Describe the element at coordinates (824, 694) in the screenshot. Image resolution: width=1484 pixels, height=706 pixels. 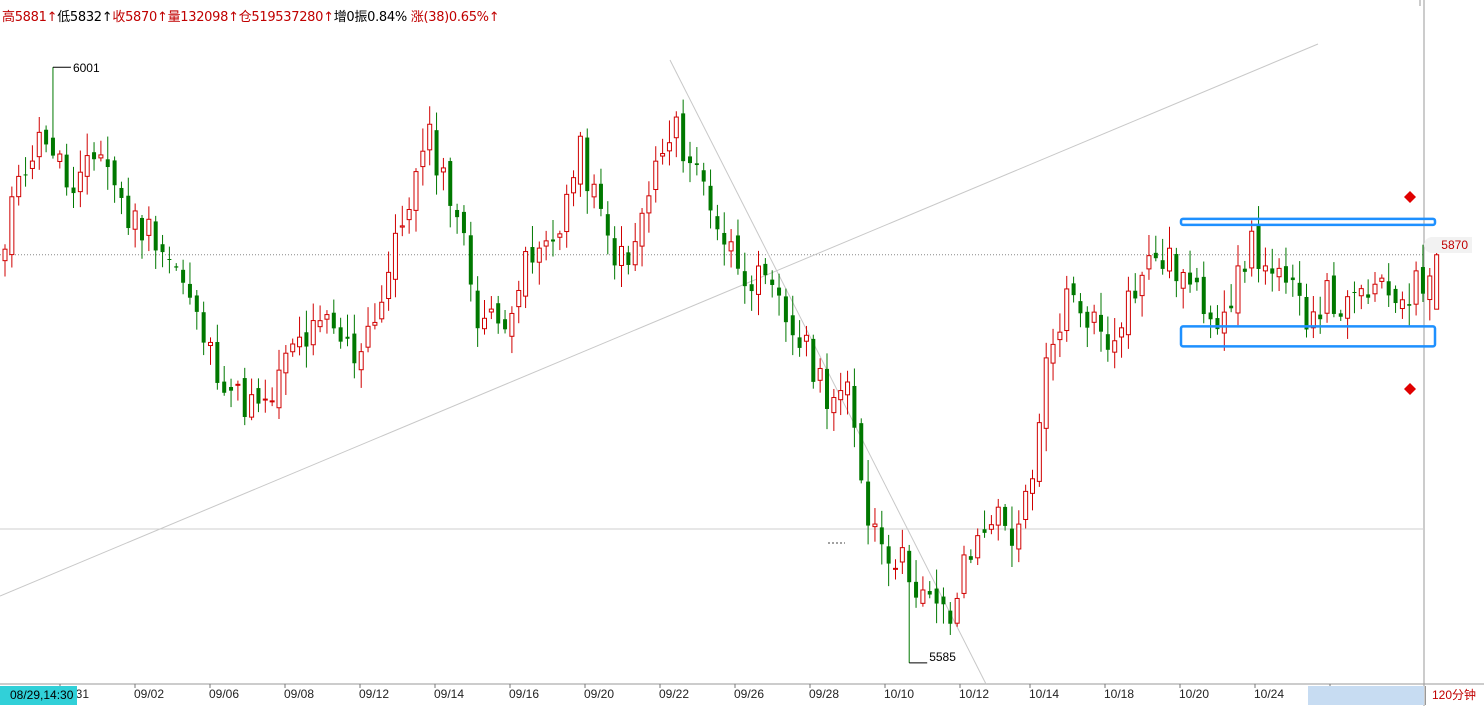
I see `x-tick-label: 09/28` at that location.